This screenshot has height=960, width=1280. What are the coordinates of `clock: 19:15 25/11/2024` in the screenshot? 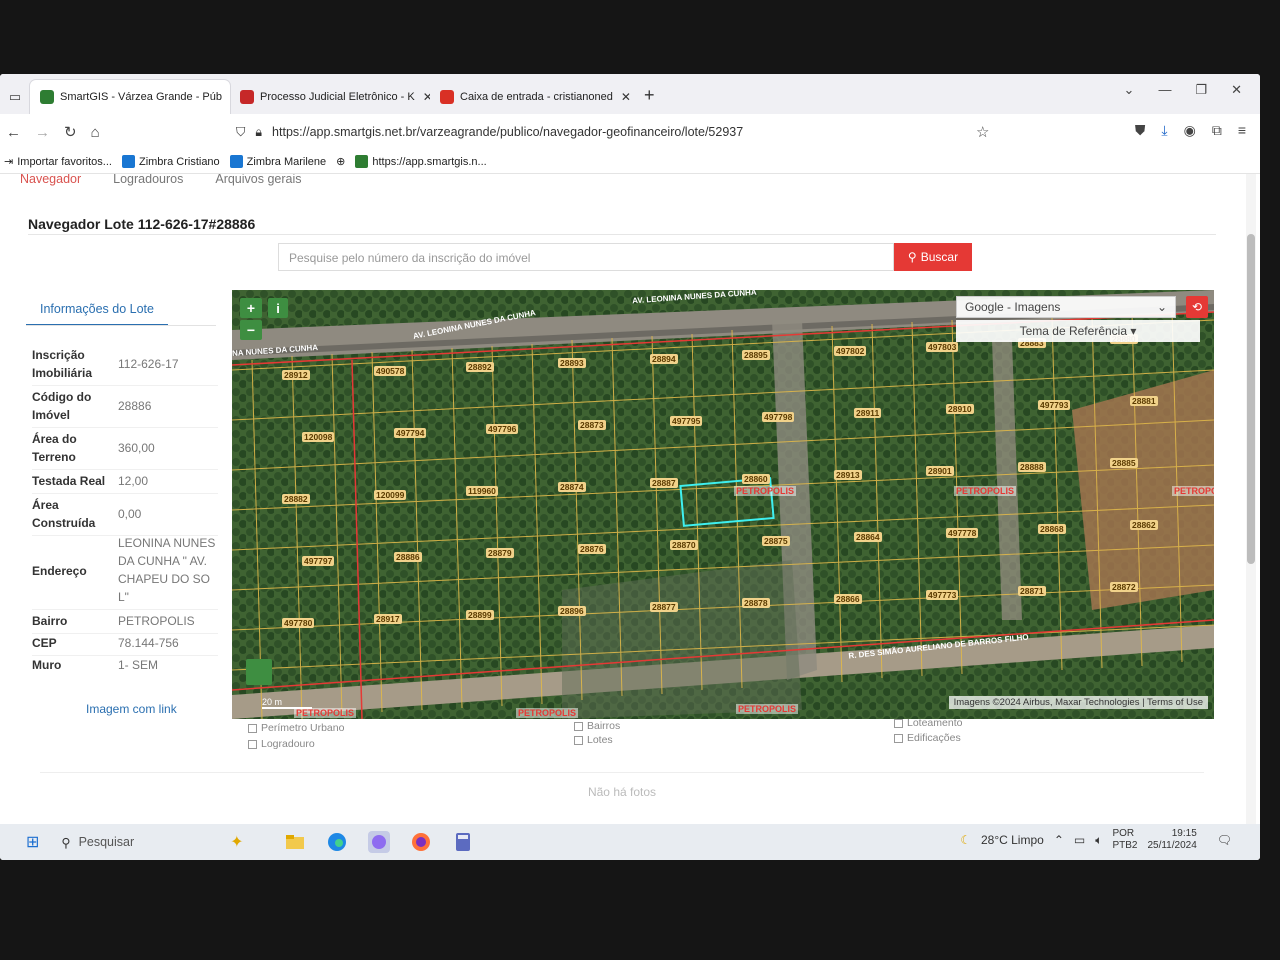 It's located at (1171, 840).